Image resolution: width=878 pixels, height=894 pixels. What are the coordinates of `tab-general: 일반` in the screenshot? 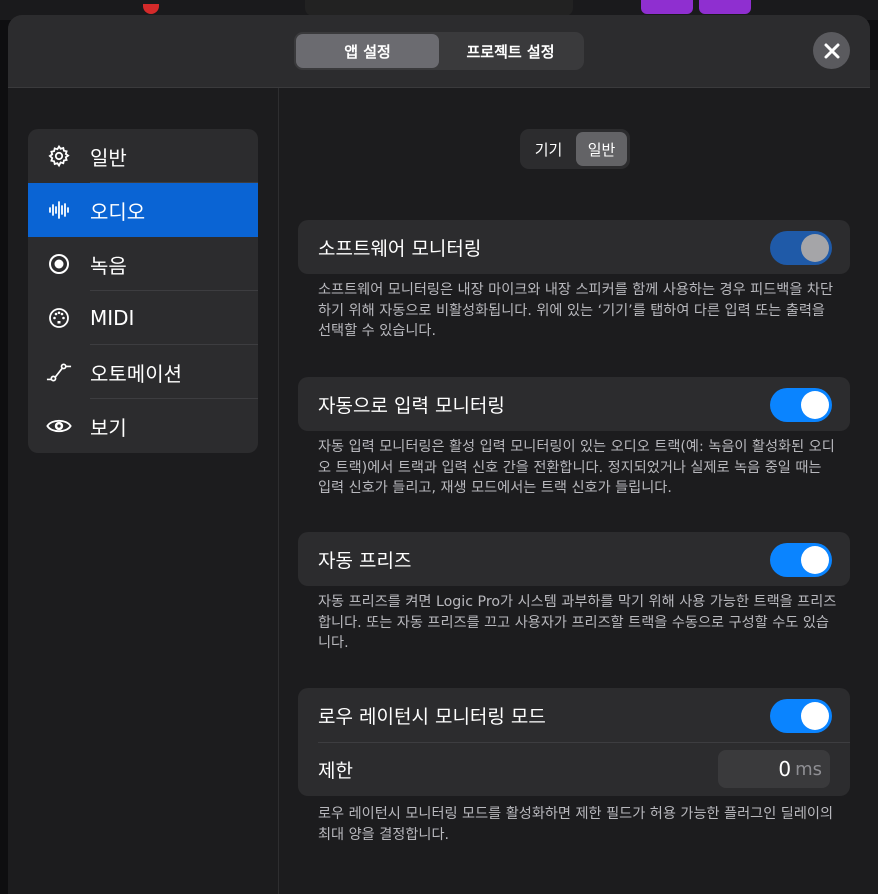 It's located at (601, 149).